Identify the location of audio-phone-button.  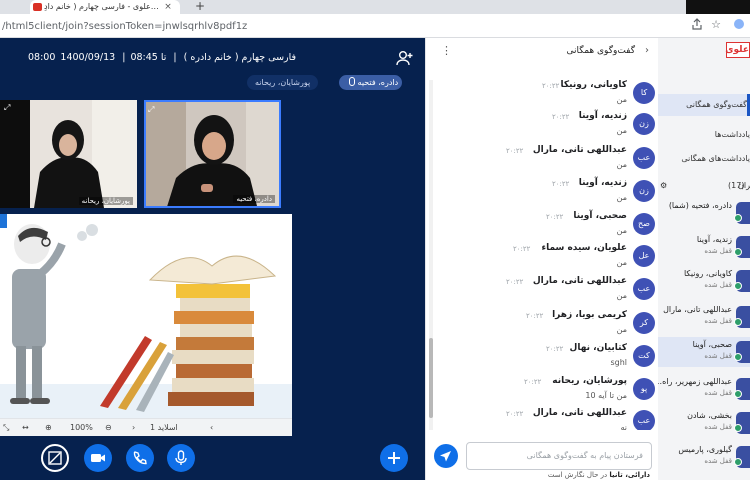
(140, 458).